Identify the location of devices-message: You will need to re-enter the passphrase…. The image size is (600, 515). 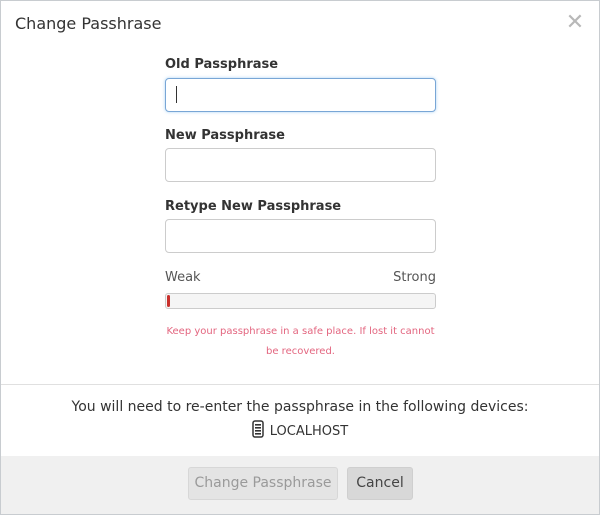
(300, 407).